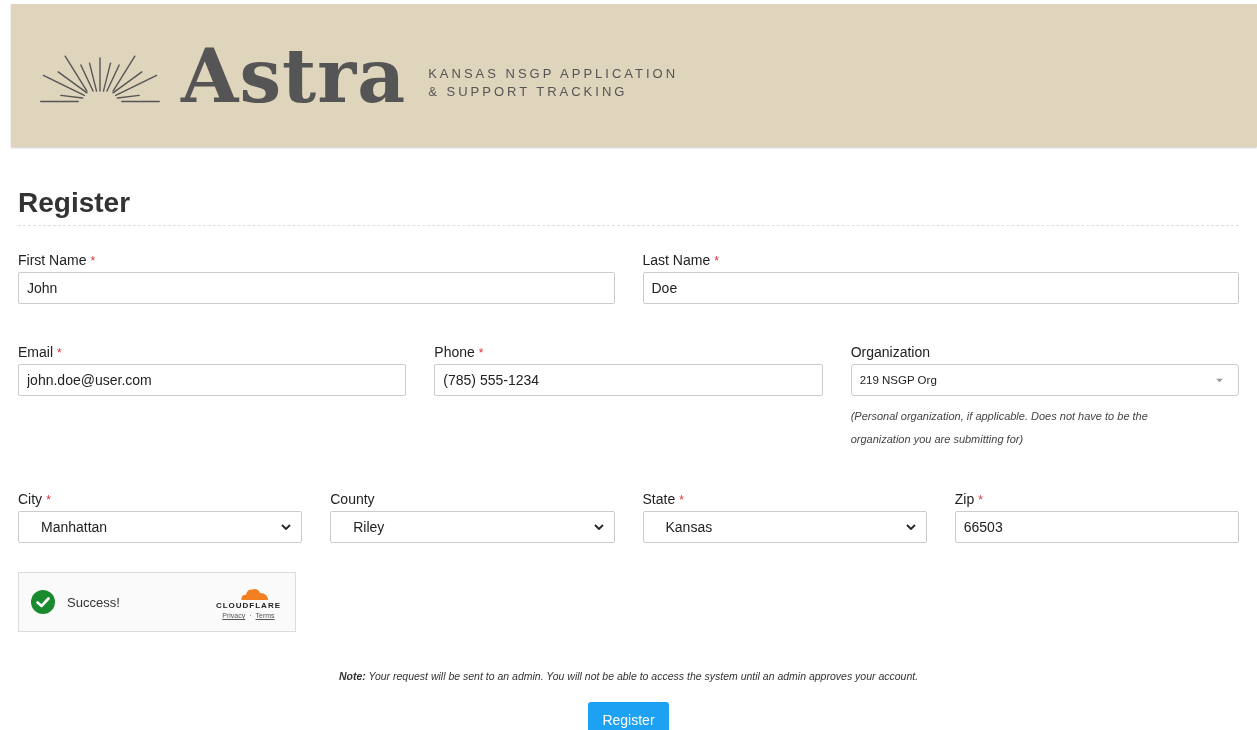 Image resolution: width=1257 pixels, height=730 pixels. I want to click on dropdown: 219 NSGP Org, so click(1044, 380).